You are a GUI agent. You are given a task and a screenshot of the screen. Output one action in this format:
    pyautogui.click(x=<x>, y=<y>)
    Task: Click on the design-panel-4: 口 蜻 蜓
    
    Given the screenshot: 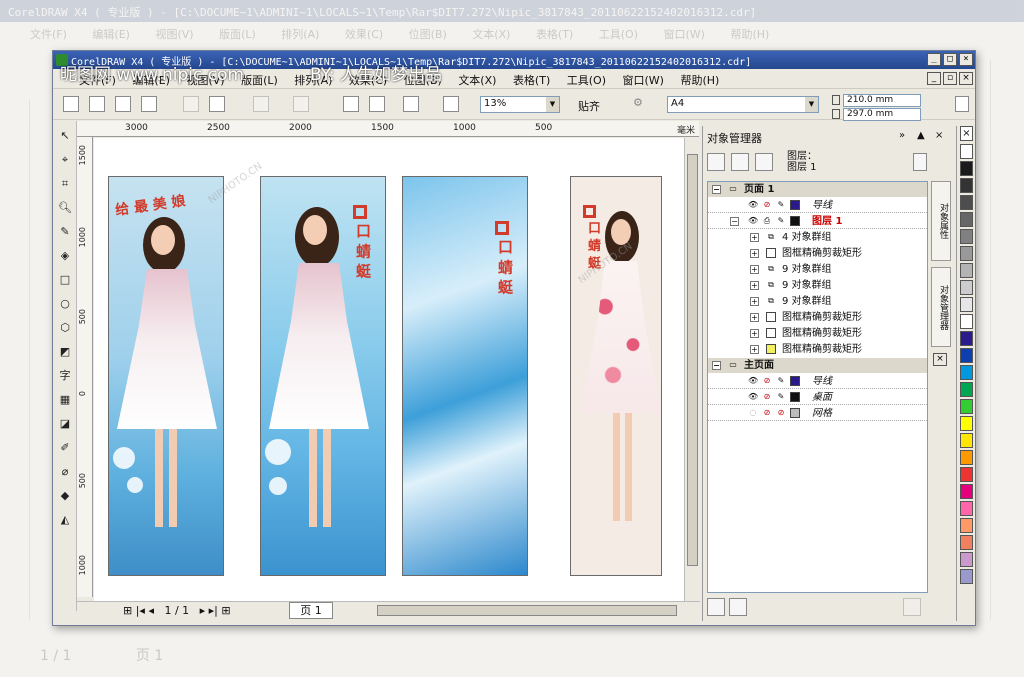 What is the action you would take?
    pyautogui.click(x=616, y=376)
    